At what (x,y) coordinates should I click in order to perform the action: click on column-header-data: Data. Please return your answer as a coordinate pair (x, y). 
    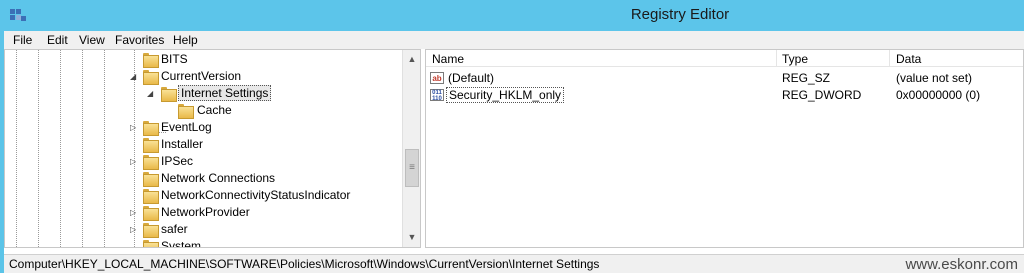
    Looking at the image, I should click on (908, 59).